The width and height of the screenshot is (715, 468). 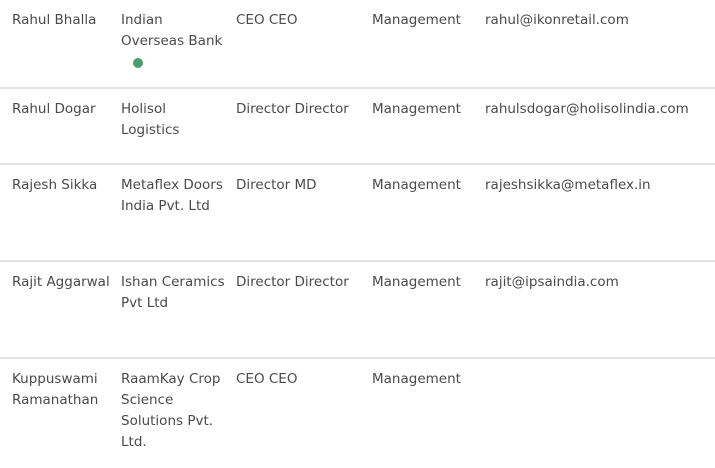 What do you see at coordinates (62, 109) in the screenshot?
I see `contact-name: Rahul Dogar` at bounding box center [62, 109].